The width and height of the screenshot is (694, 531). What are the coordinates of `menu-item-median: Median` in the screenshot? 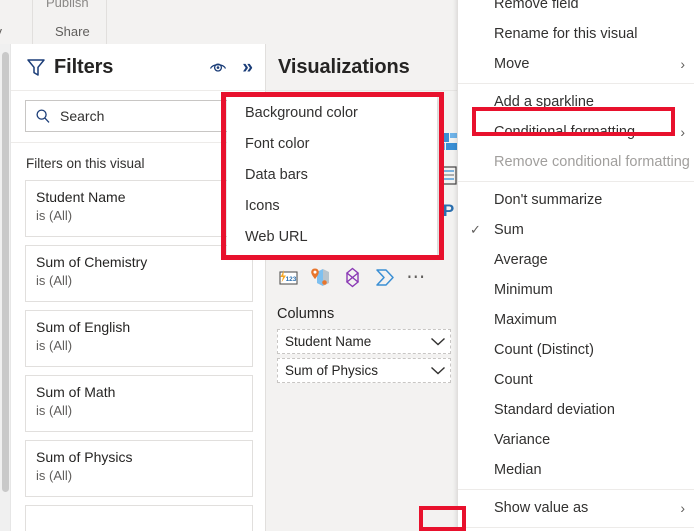 It's located at (576, 470).